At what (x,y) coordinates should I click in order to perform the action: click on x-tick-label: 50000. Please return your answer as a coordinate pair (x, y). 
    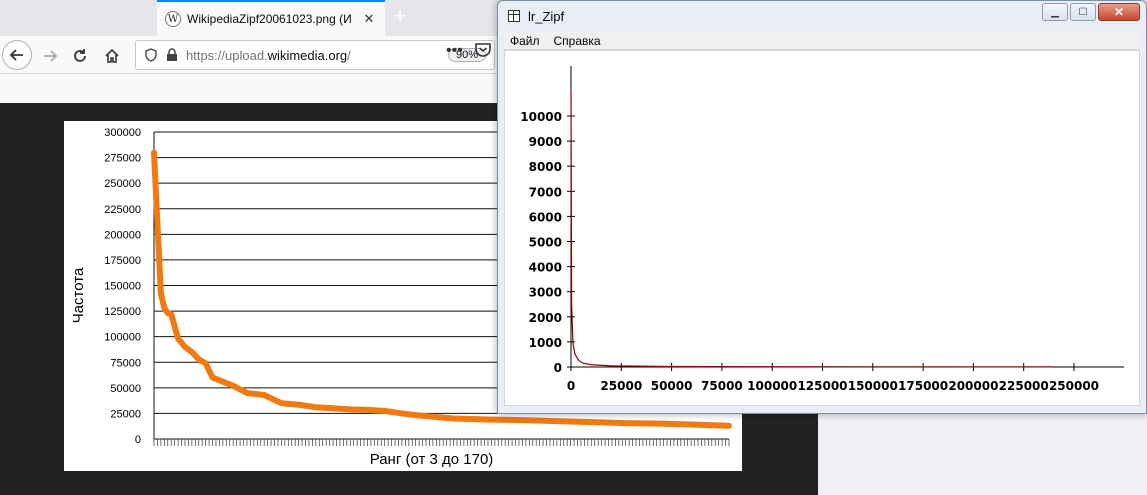
    Looking at the image, I should click on (672, 386).